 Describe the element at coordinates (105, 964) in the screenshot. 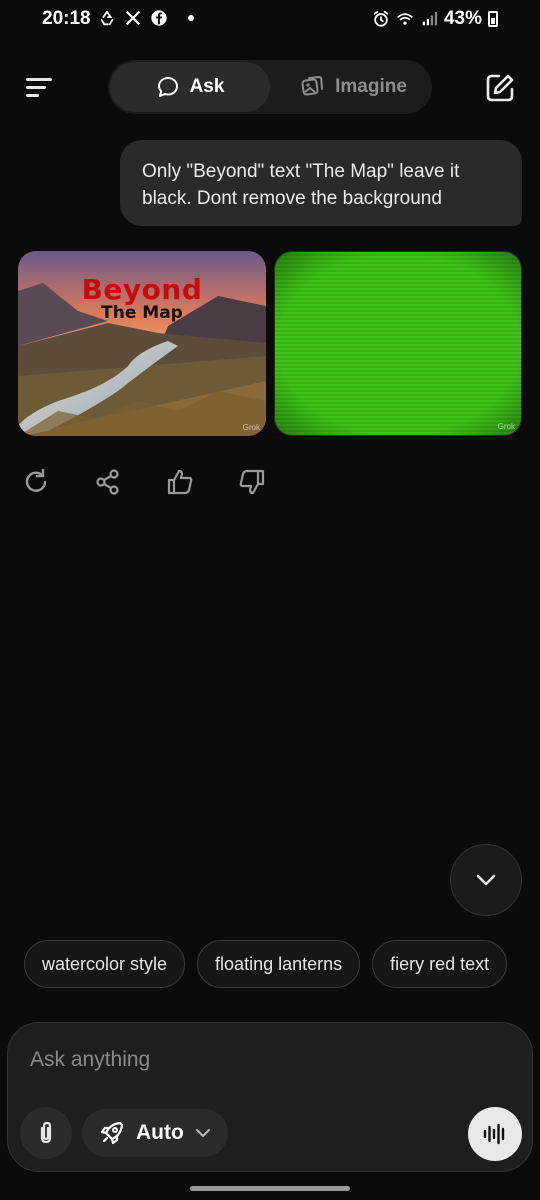

I see `suggestion-chip: watercolor style` at that location.